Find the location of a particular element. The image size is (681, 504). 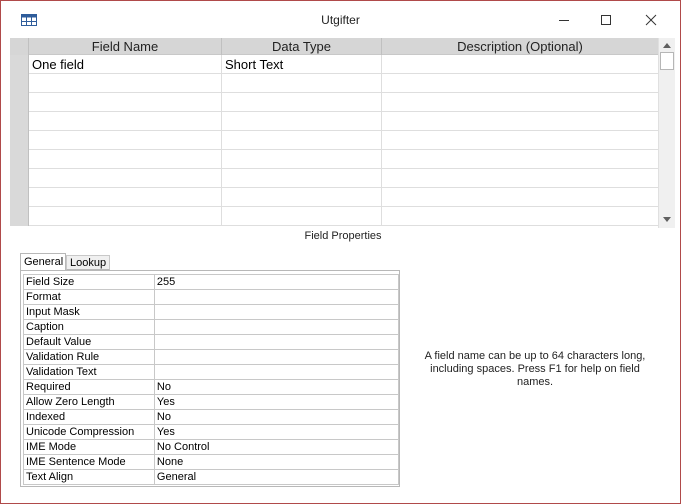

minimize-button is located at coordinates (564, 20).